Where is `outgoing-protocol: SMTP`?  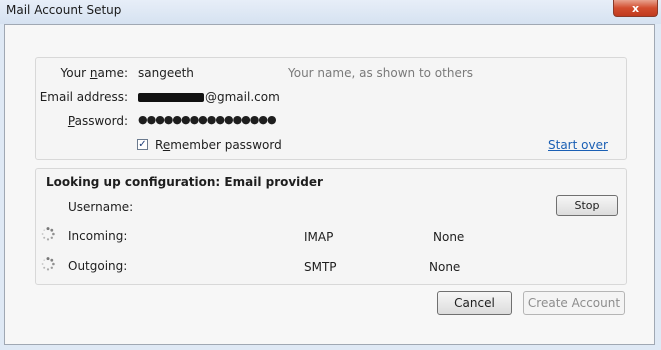 outgoing-protocol: SMTP is located at coordinates (320, 267).